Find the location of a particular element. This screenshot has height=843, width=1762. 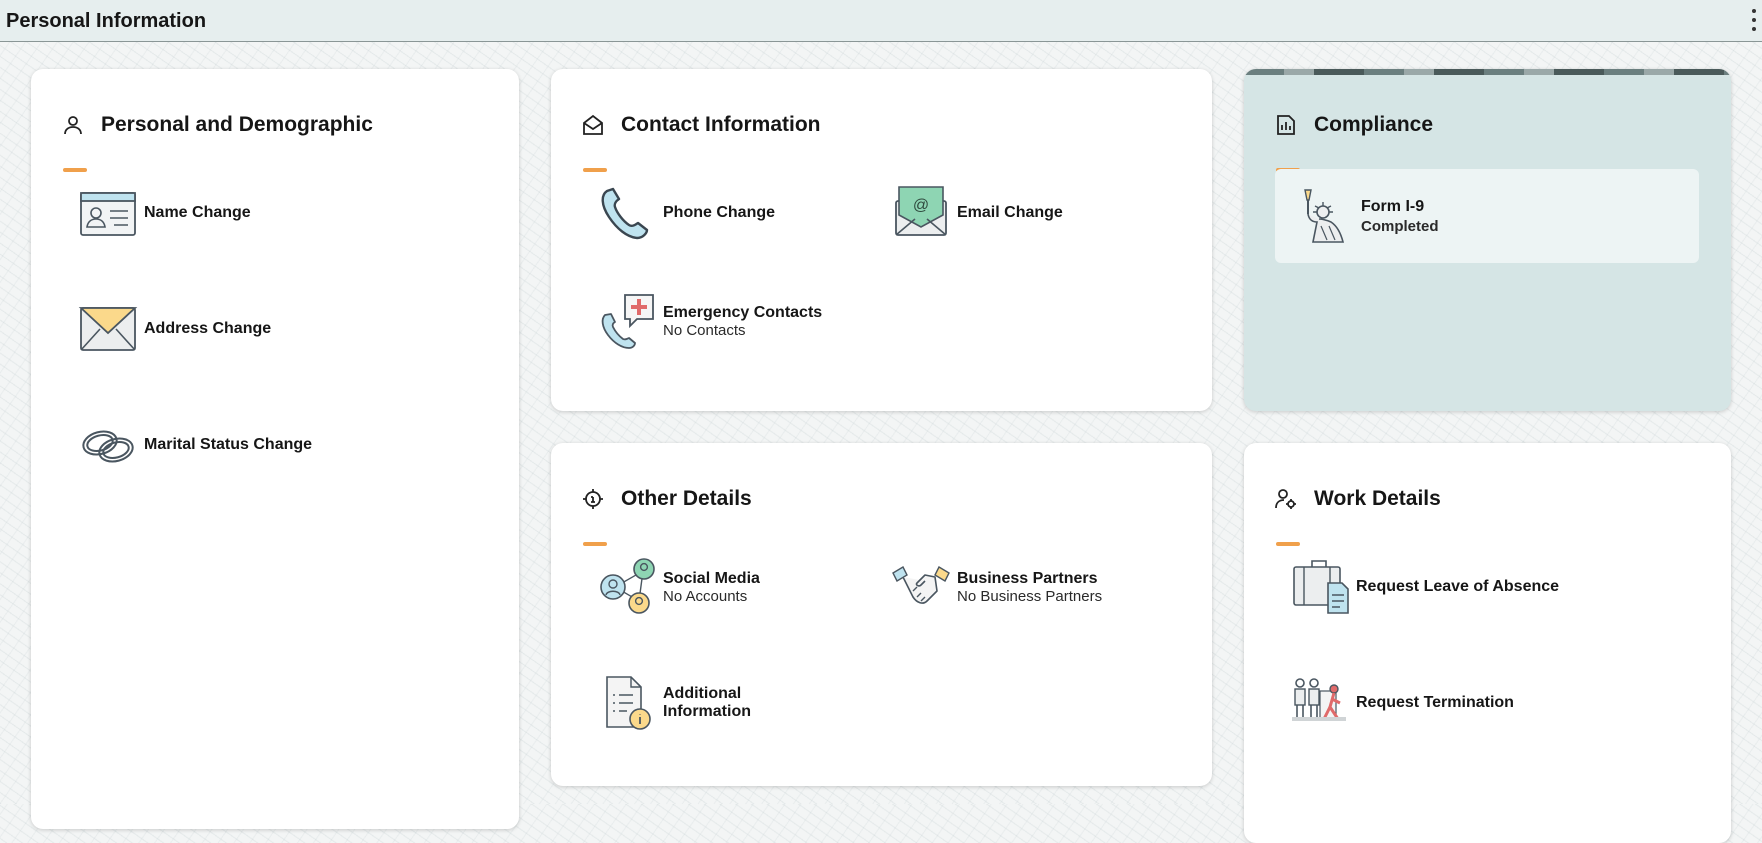

banner-image is located at coordinates (1487, 72).